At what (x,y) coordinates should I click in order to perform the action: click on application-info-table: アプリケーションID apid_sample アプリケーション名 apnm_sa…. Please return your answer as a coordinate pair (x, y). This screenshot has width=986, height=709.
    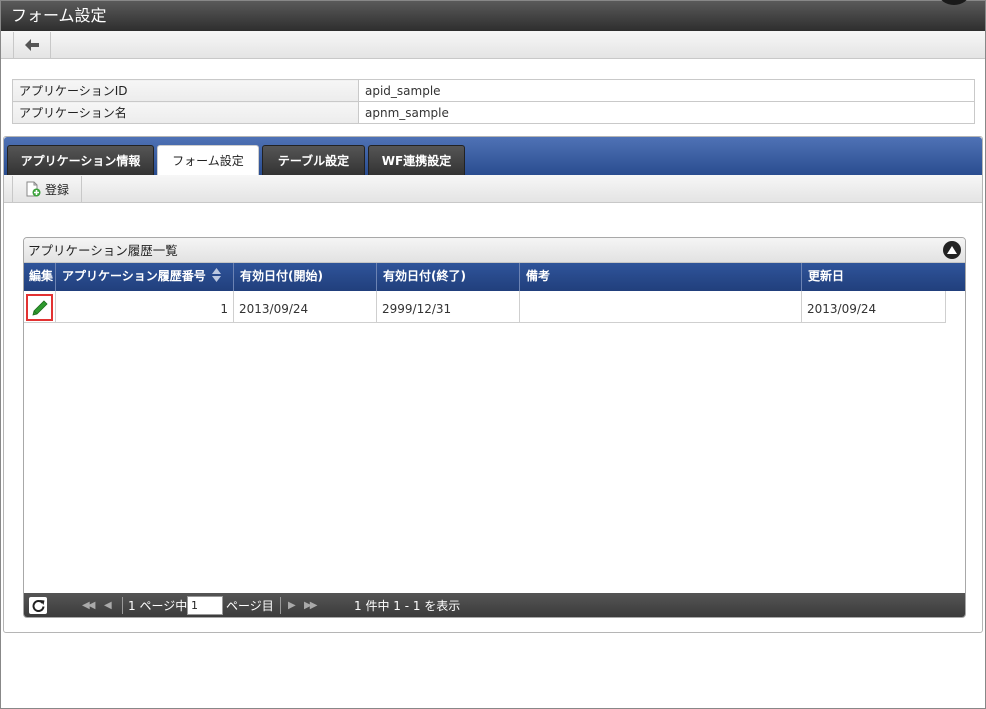
    Looking at the image, I should click on (493, 101).